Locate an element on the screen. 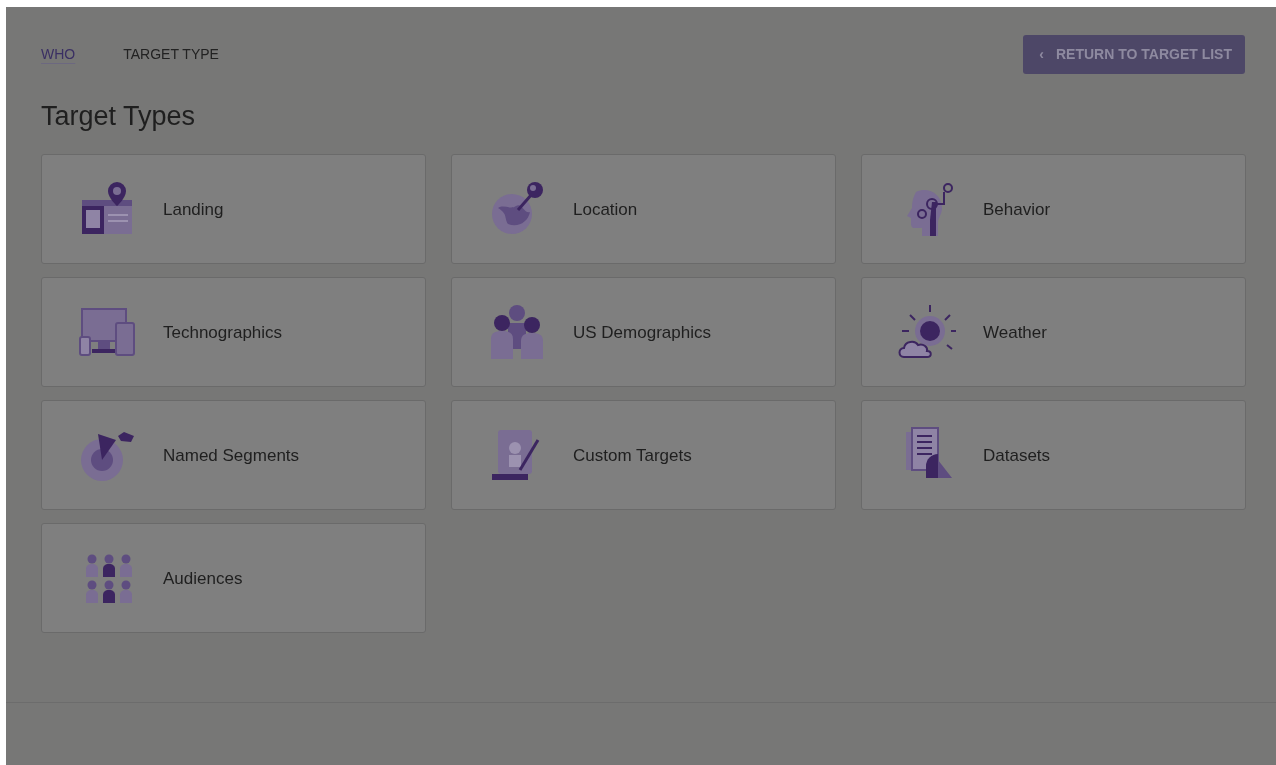 This screenshot has width=1276, height=765. breadcrumb-link: WHO is located at coordinates (58, 54).